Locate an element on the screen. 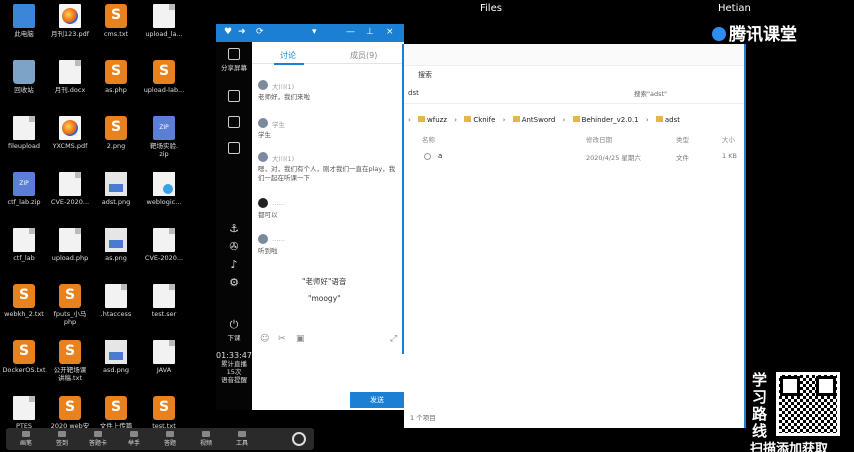 This screenshot has height=452, width=854. classroom-bottom-toolbar: 画笔 签到 答题卡 举手 答题 视频 工具 is located at coordinates (160, 439).